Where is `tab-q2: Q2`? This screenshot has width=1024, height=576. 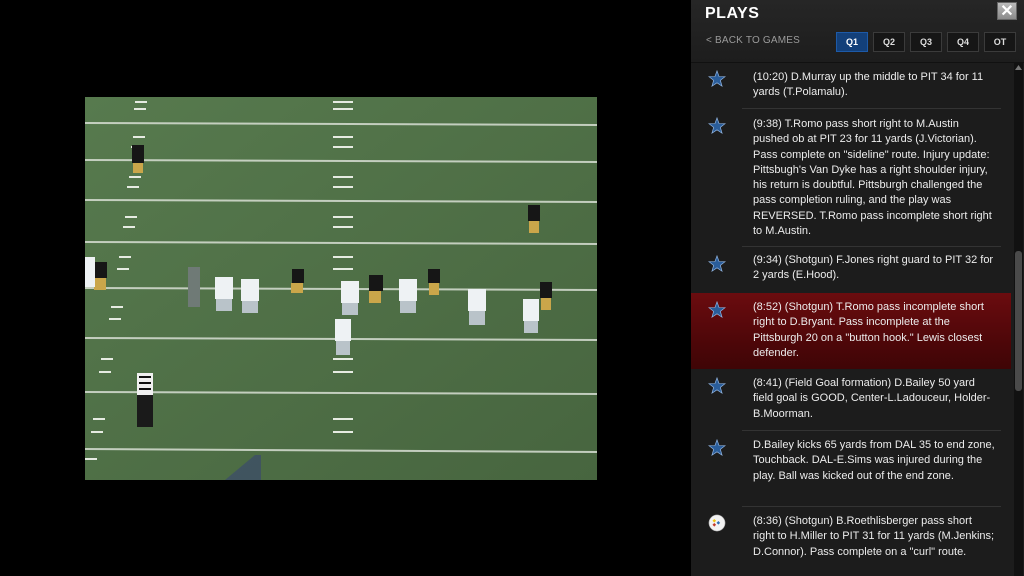 tab-q2: Q2 is located at coordinates (889, 42).